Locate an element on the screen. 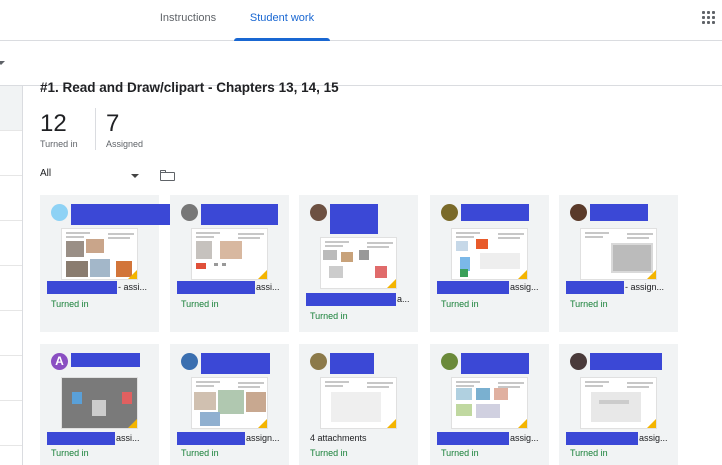  submission-card: - assi... Turned in is located at coordinates (109, 263).